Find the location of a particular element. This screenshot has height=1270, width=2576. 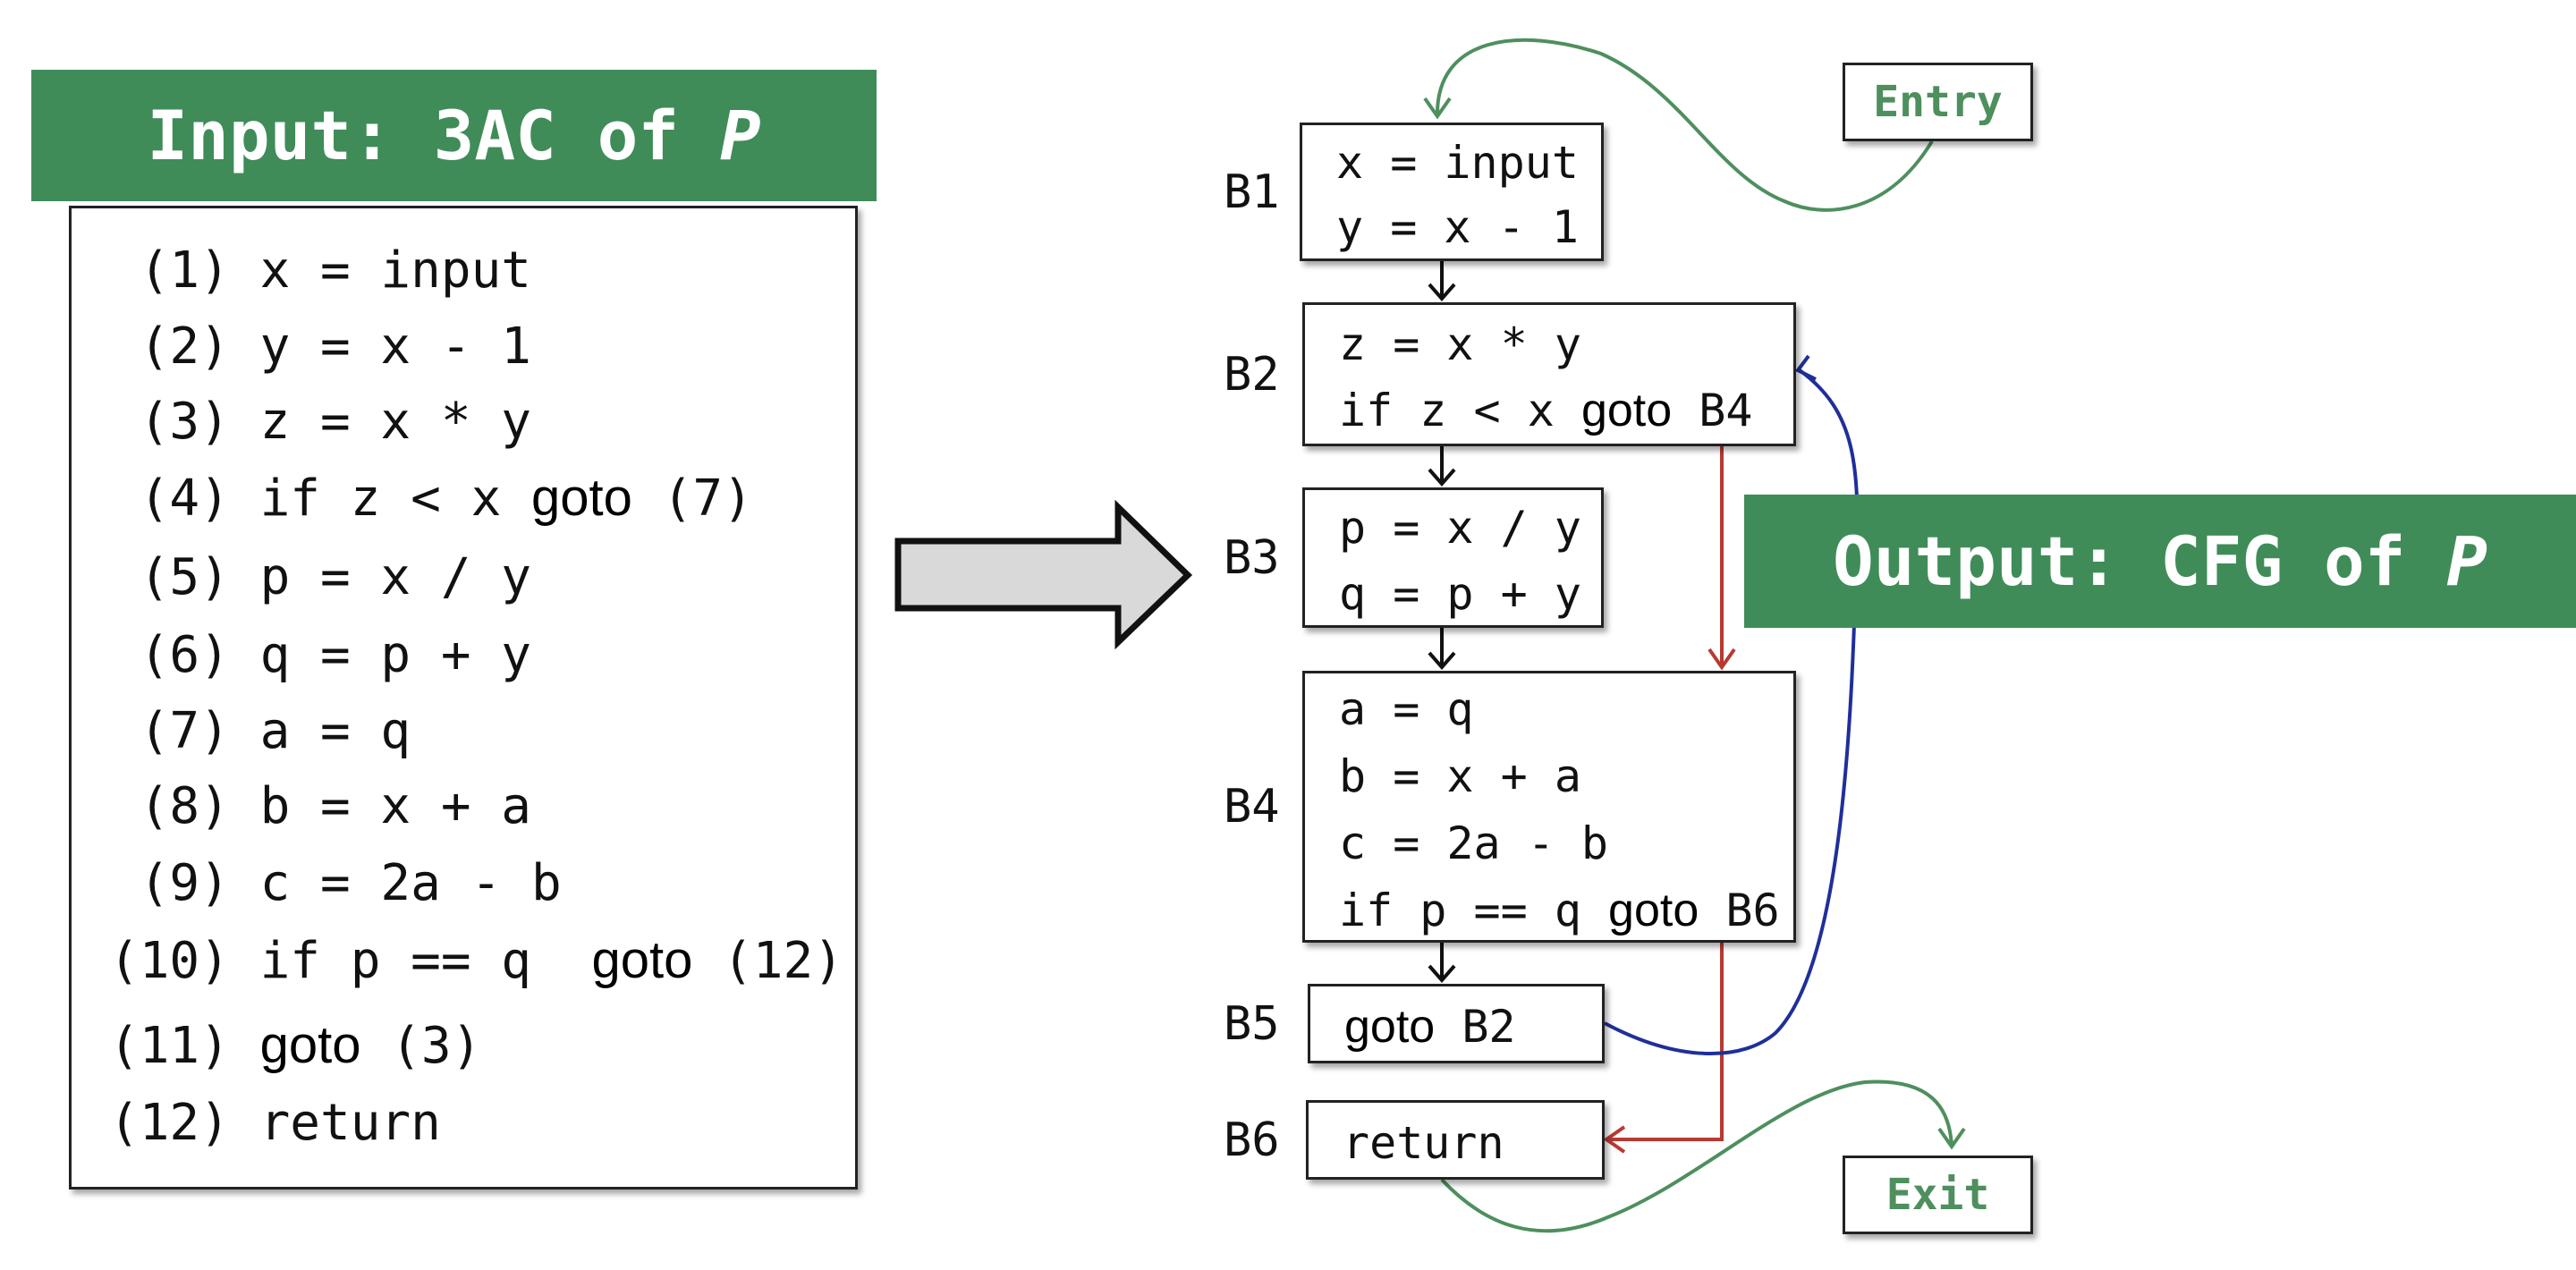

statement-code: x = input is located at coordinates (1457, 163).